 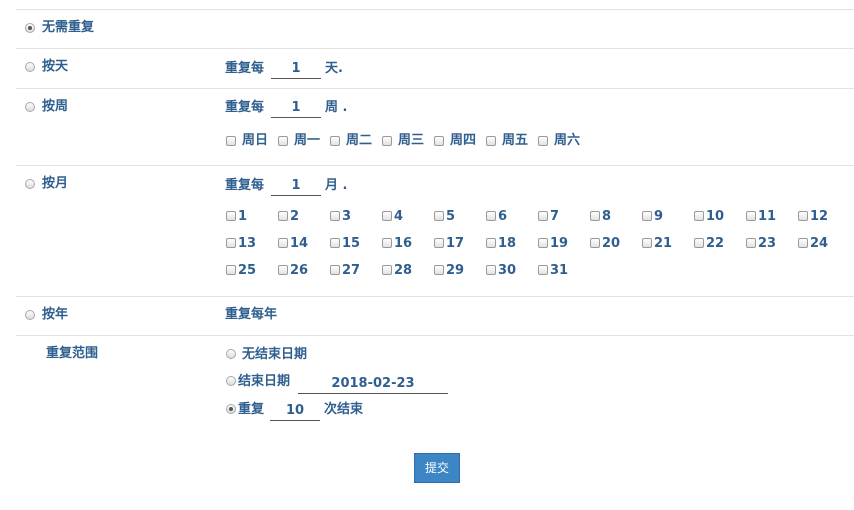 What do you see at coordinates (72, 353) in the screenshot?
I see `range-title: 重复范围` at bounding box center [72, 353].